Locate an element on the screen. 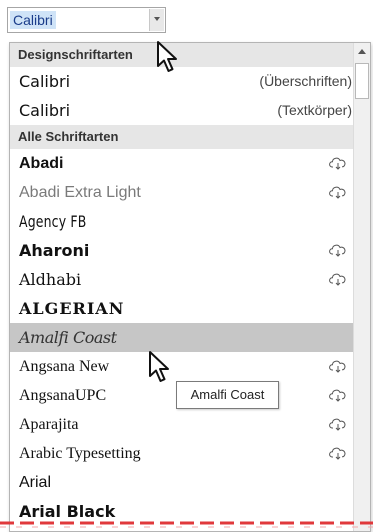 This screenshot has width=373, height=532. font-item-algerian: ALGERIAN is located at coordinates (182, 308).